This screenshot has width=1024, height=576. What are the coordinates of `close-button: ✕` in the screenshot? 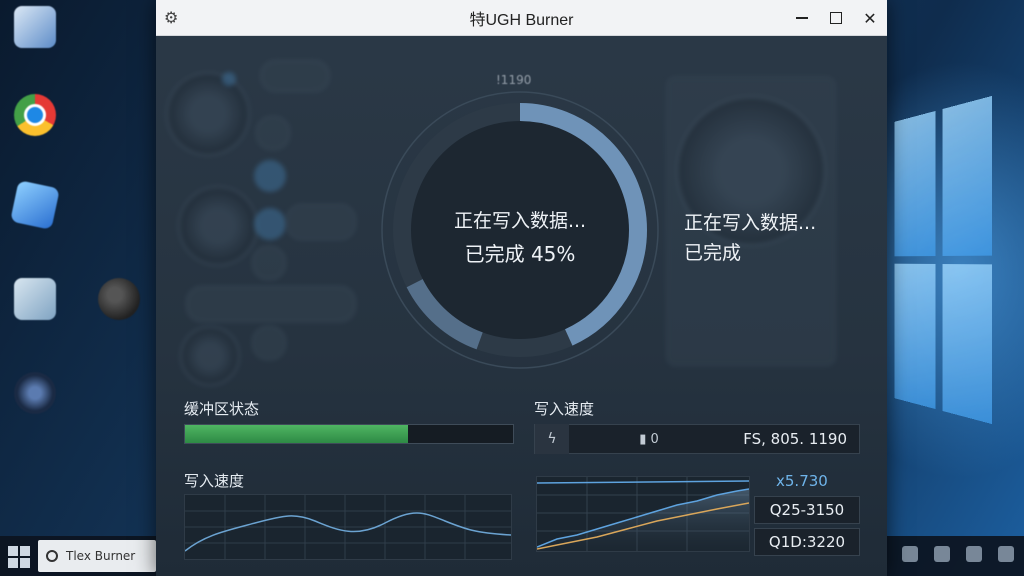 It's located at (870, 18).